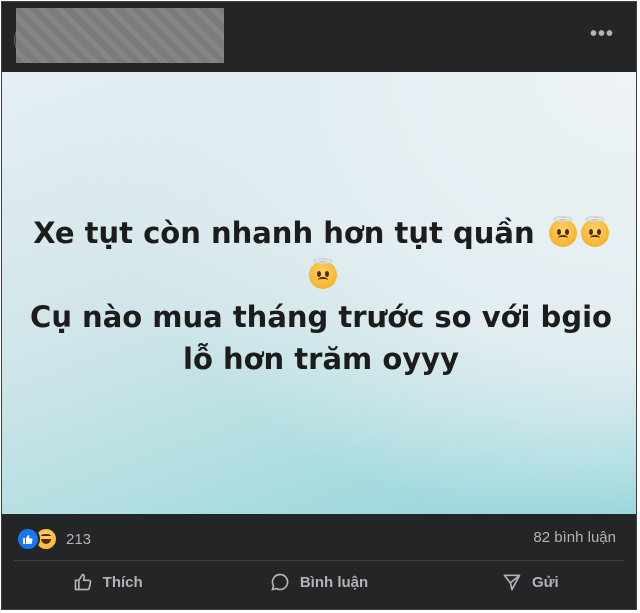 This screenshot has height=613, width=640. I want to click on comment-button: Bình luận, so click(318, 582).